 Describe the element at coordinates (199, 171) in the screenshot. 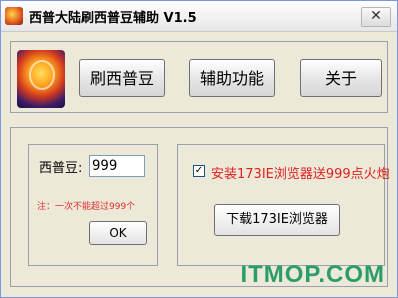

I see `install-browser-checkbox: ✓` at that location.